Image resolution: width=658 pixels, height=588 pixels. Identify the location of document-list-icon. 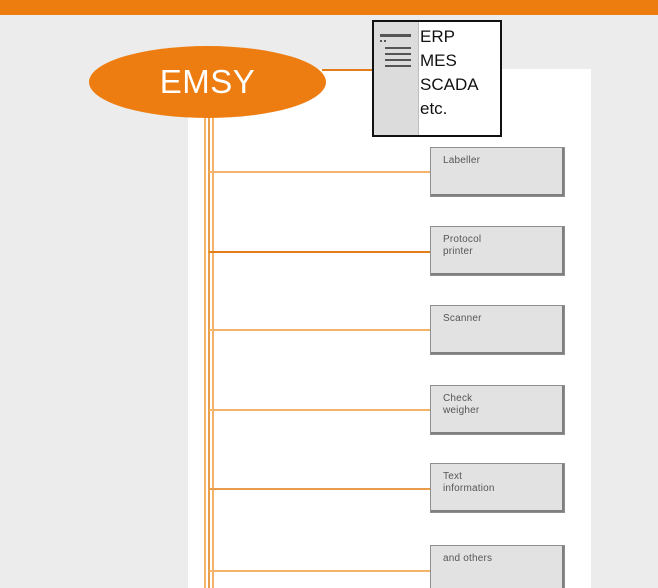
(395, 50).